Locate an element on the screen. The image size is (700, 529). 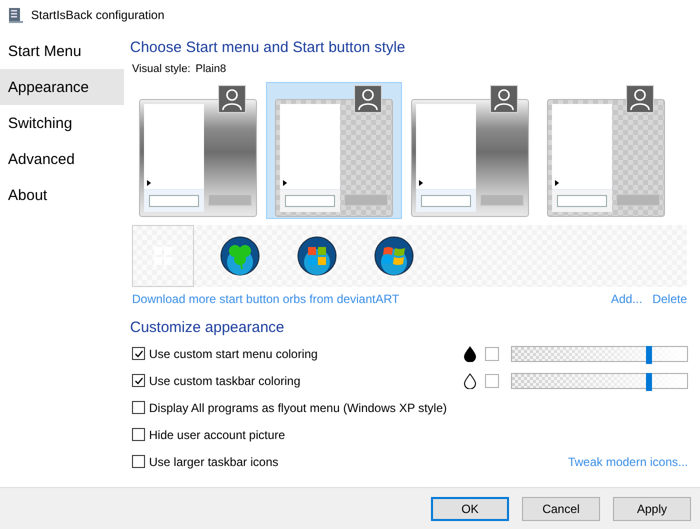
sidebar-item: Appearance is located at coordinates (62, 87).